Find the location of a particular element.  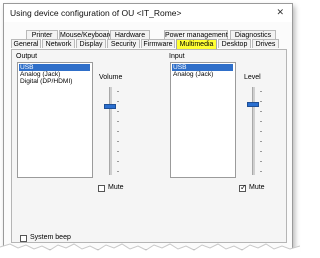

tab-general: General is located at coordinates (26, 43).